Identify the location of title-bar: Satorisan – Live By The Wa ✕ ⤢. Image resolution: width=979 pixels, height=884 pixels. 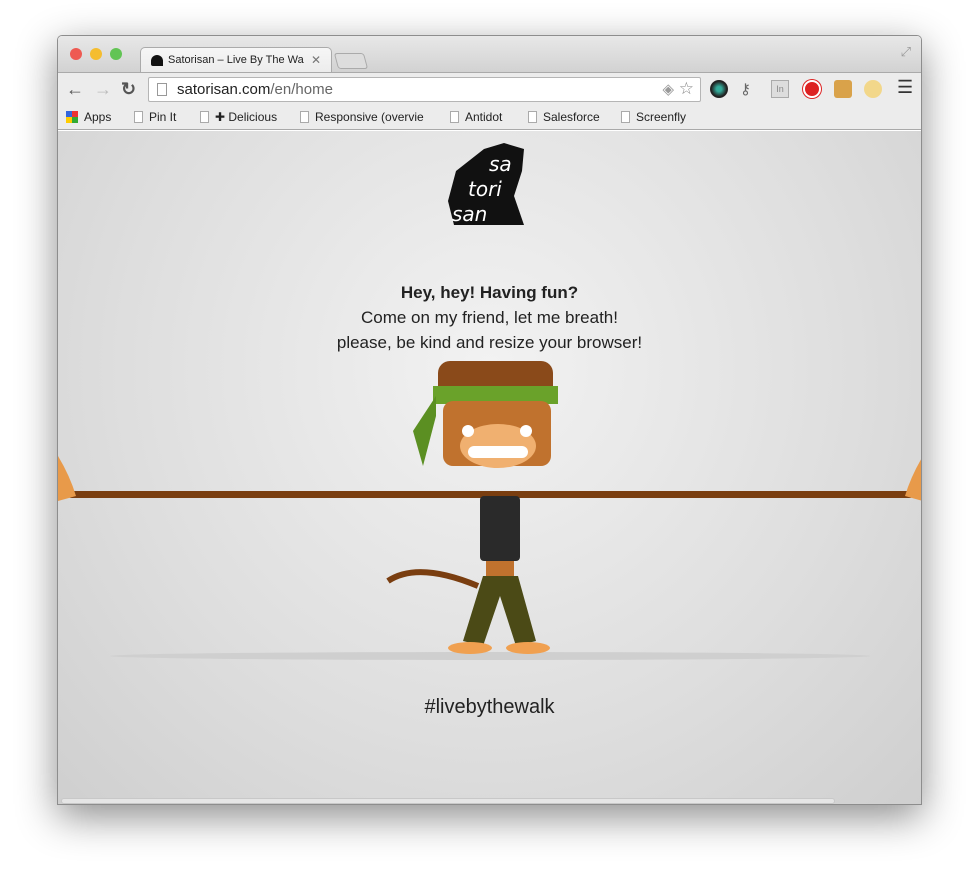
(489, 54).